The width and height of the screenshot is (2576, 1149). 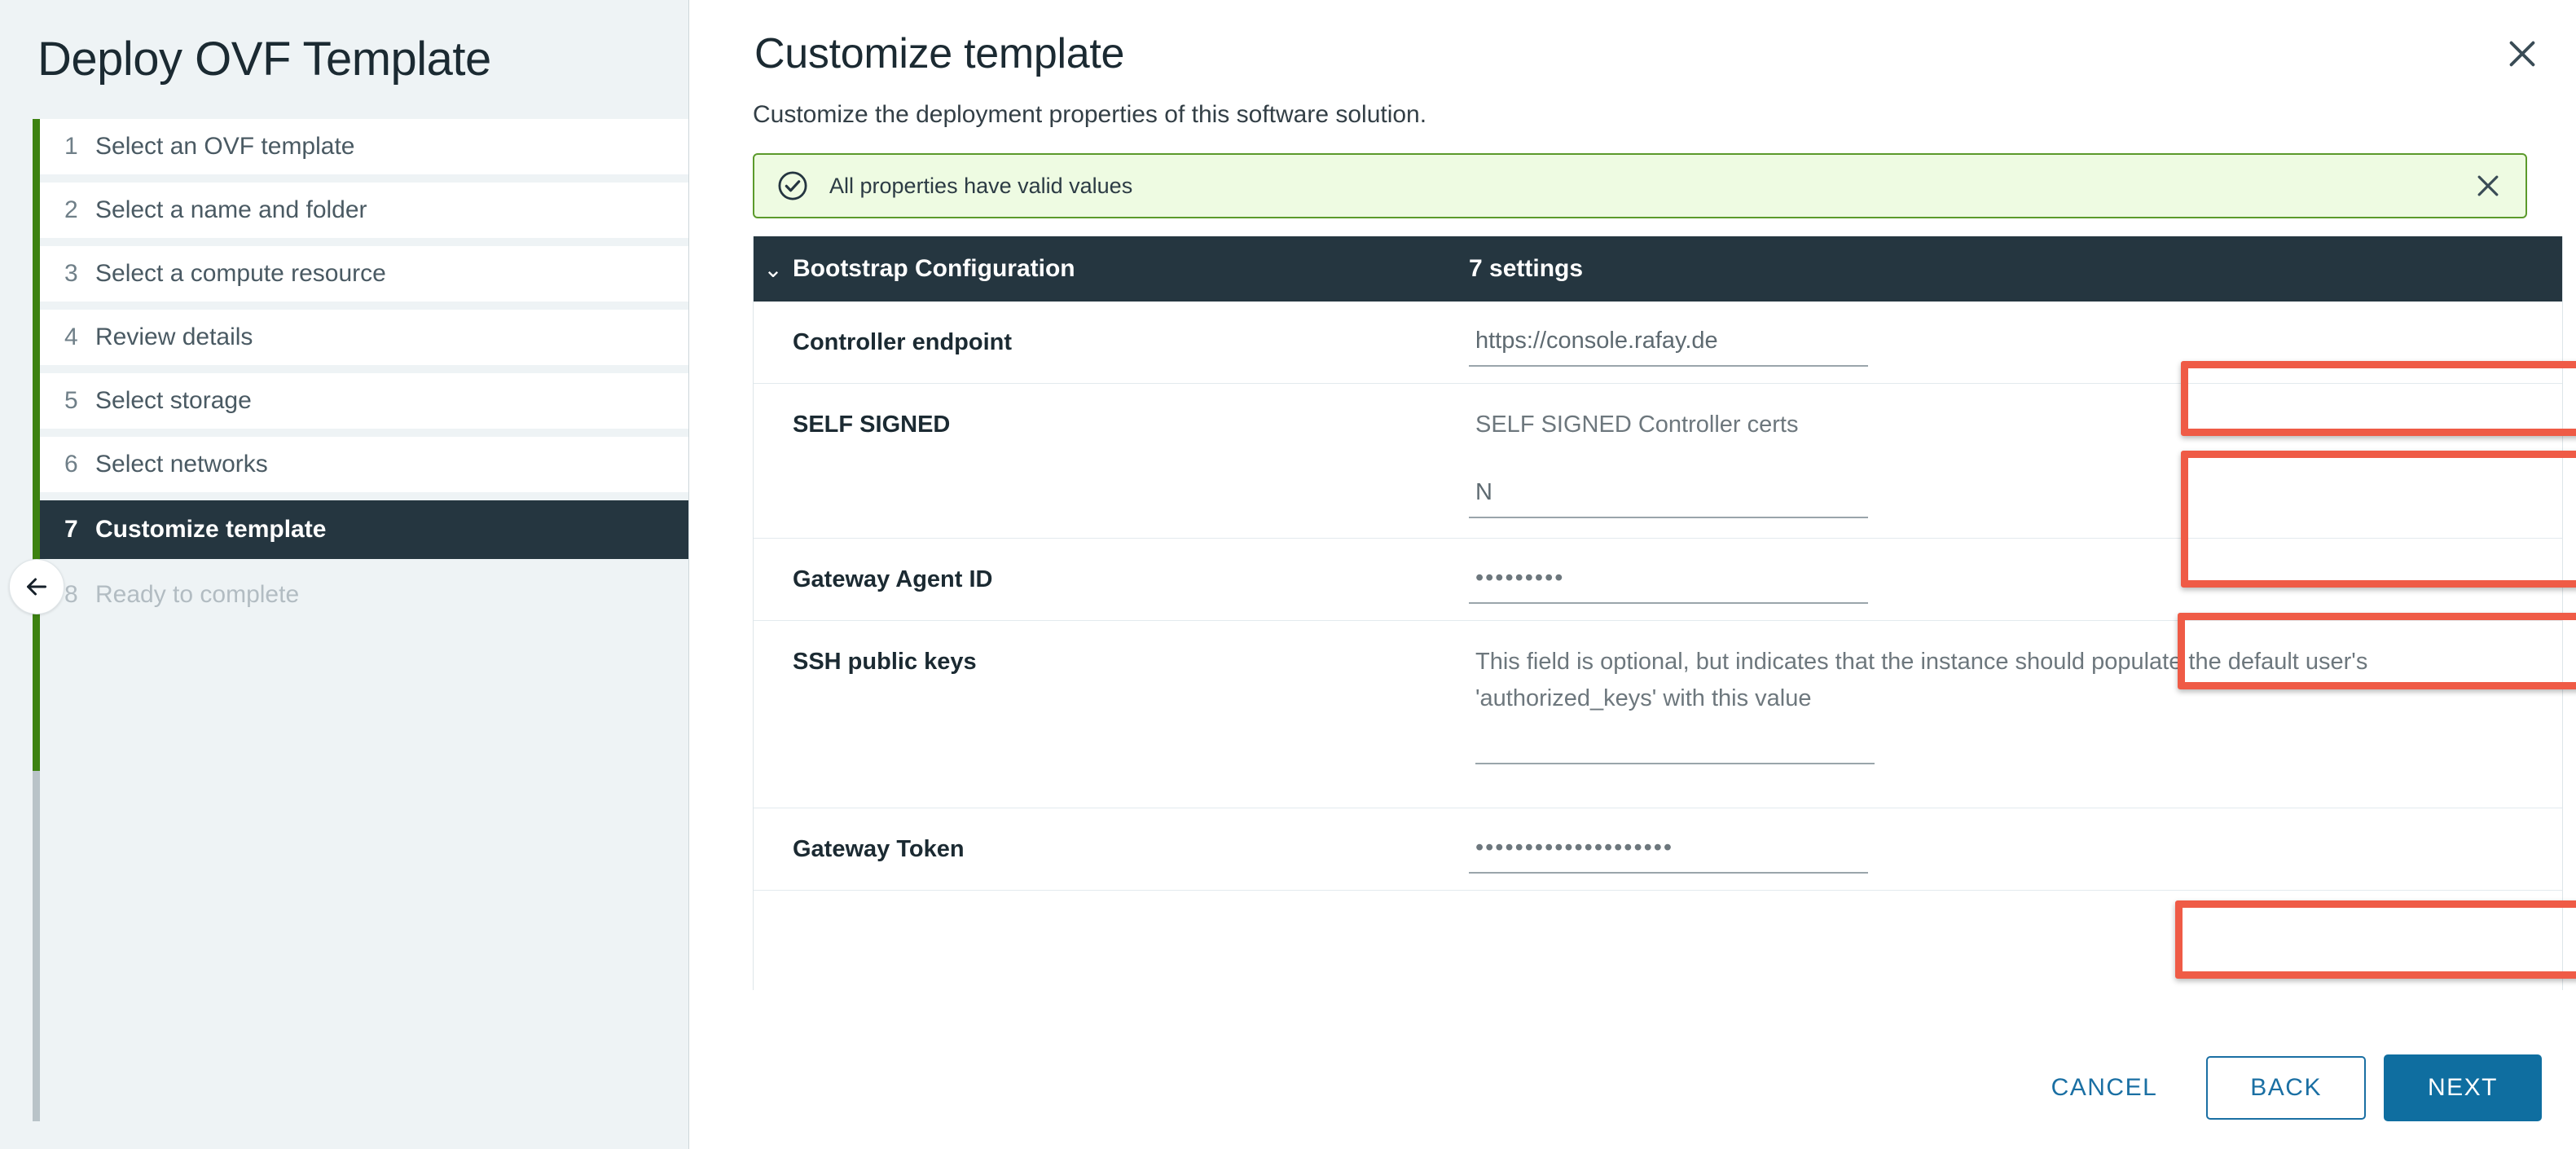 I want to click on alert-message: All properties have valid values, so click(x=981, y=185).